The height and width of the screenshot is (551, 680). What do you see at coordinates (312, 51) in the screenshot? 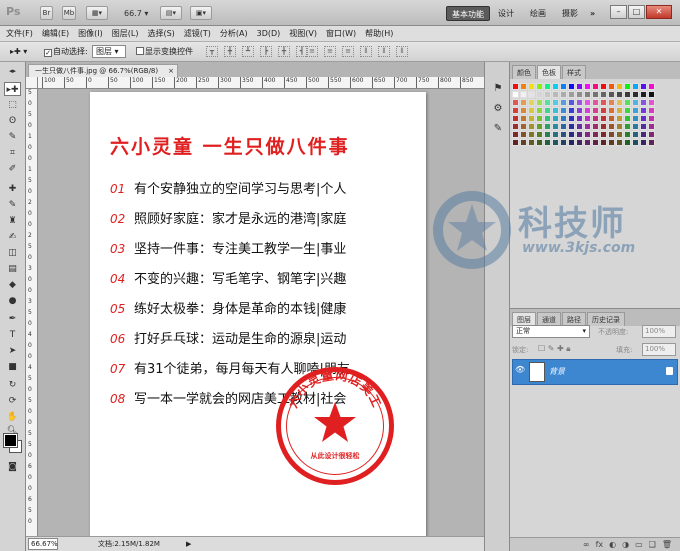
I see `distribute-top-icon: ≡` at bounding box center [312, 51].